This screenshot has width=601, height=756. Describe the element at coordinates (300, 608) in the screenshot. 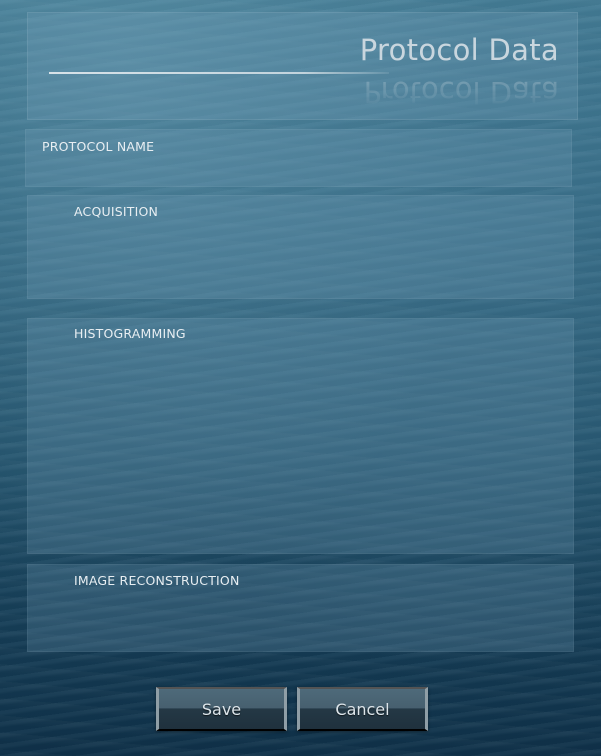

I see `image-reconstruction-panel: IMAGE RECONSTRUCTION` at that location.